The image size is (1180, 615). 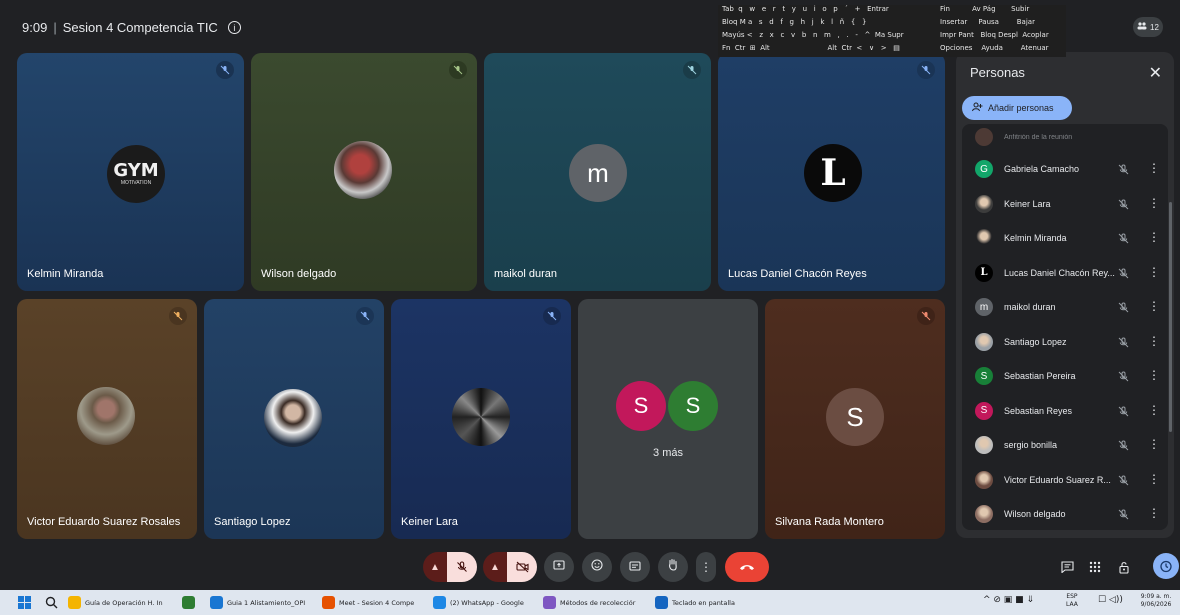 I want to click on network-volume-icons: ☐ ◁)), so click(x=1110, y=600).